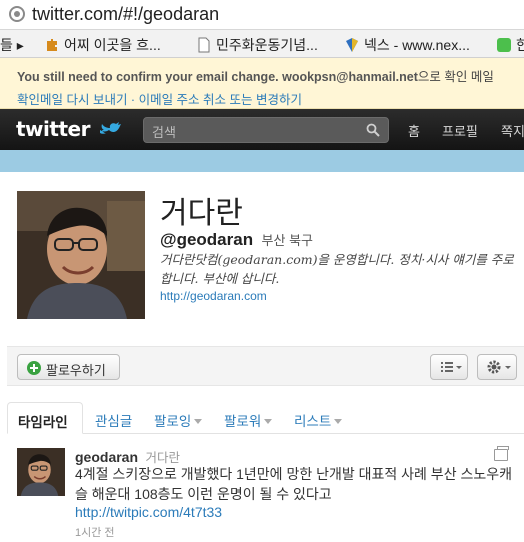 The image size is (524, 542). I want to click on profile-tabs: 타임라인 관심글 팔로잉 팔로워 리스트, so click(265, 418).